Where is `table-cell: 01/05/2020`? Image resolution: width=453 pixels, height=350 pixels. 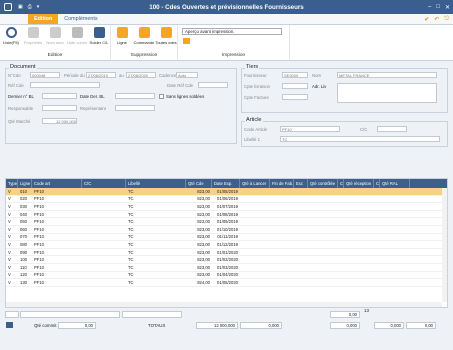
table-cell: 01/05/2020 is located at coordinates (227, 282).